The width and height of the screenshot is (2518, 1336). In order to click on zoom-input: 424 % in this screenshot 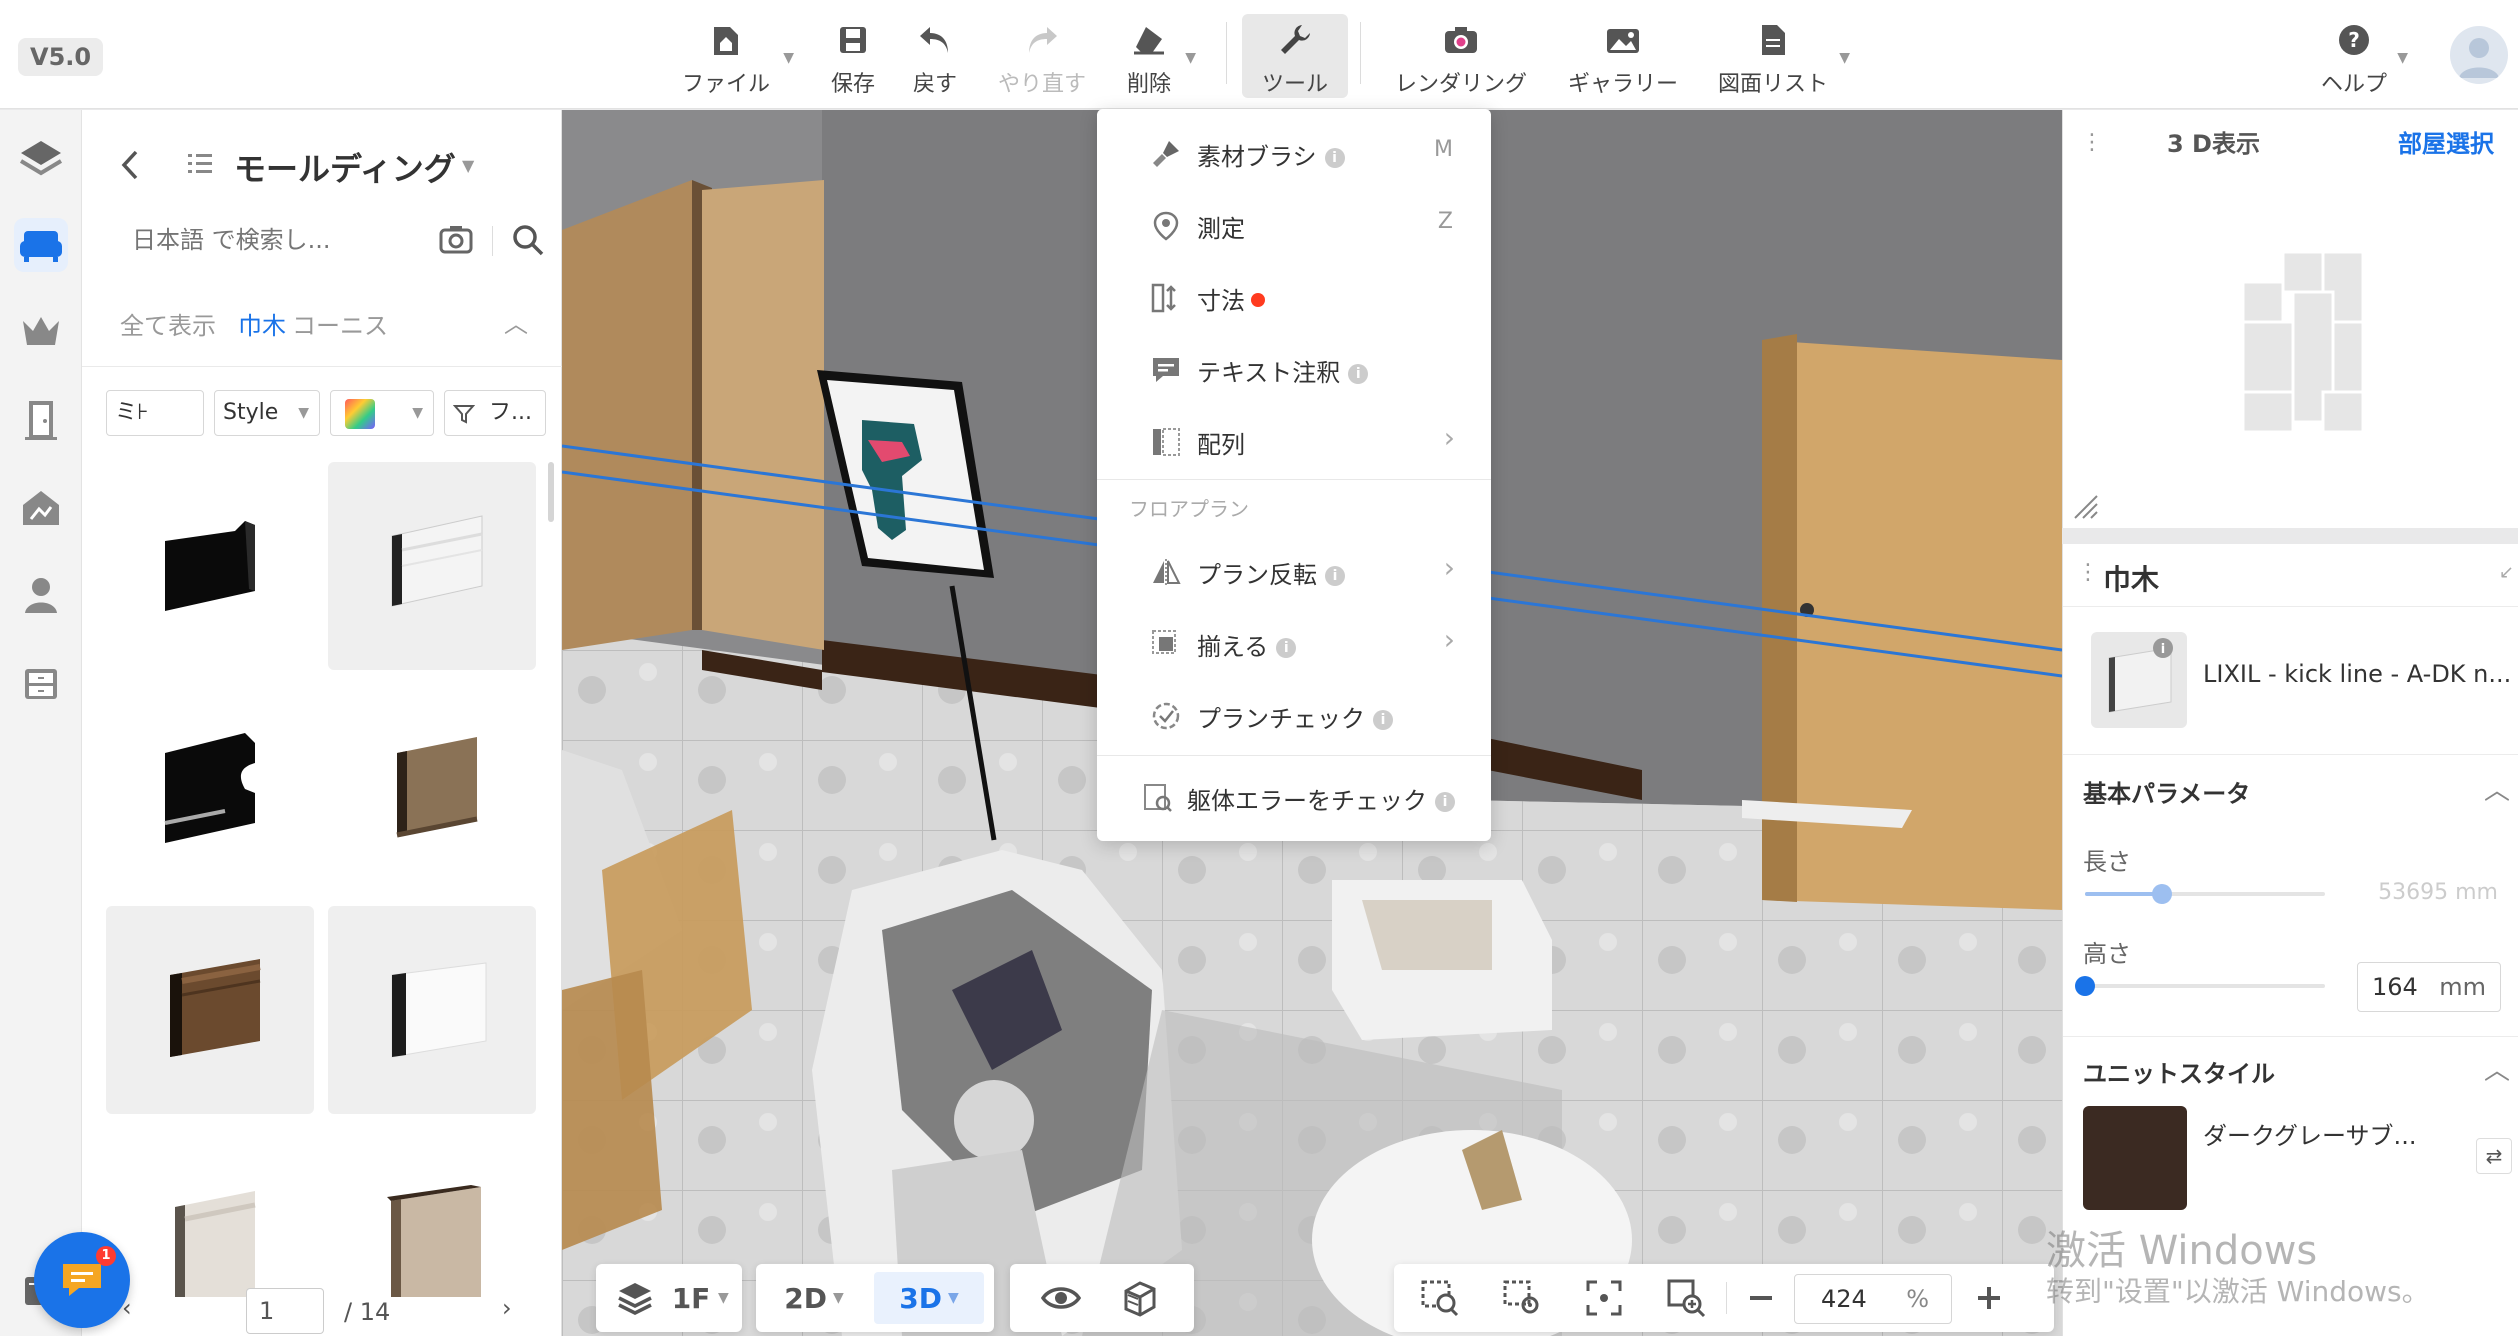, I will do `click(1873, 1299)`.